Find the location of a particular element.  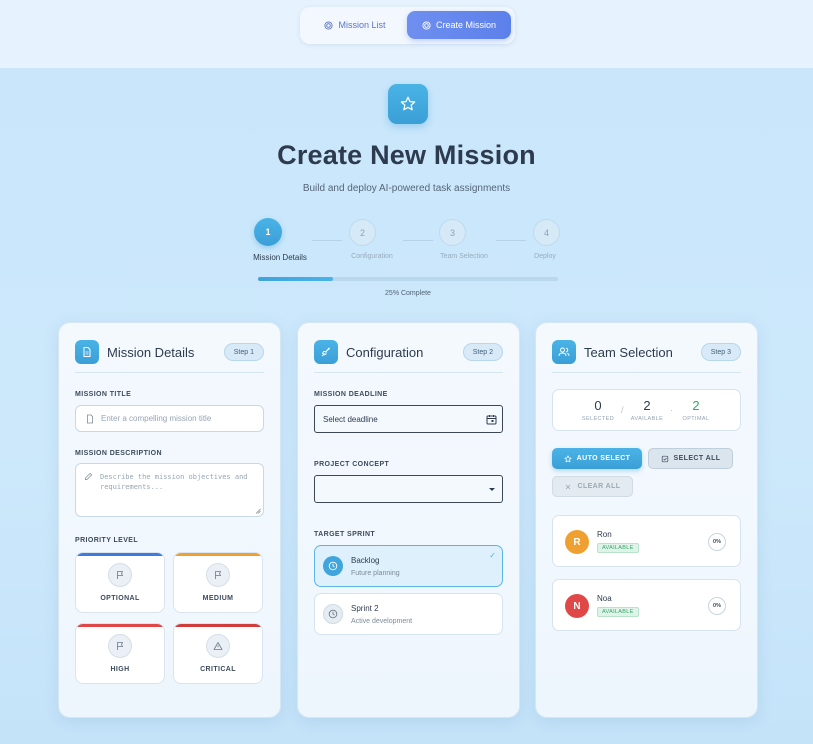

tab-mission-list: Mission List is located at coordinates (355, 25).